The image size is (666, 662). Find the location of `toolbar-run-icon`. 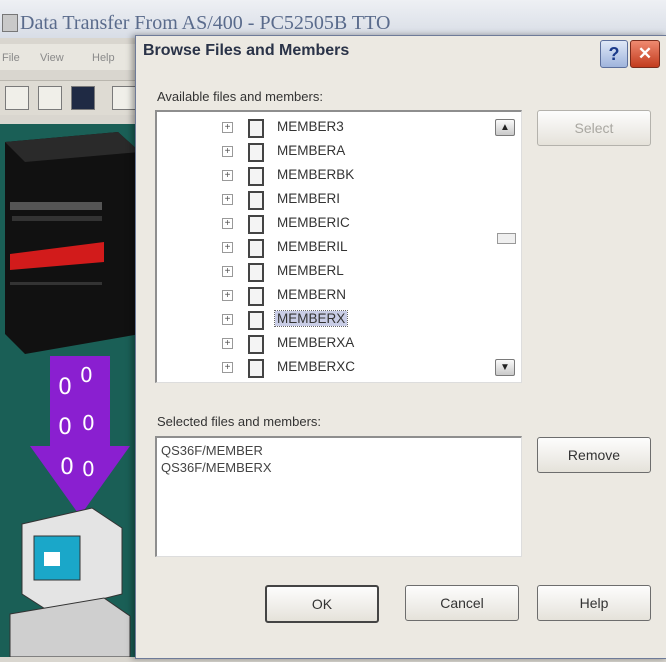

toolbar-run-icon is located at coordinates (124, 98).